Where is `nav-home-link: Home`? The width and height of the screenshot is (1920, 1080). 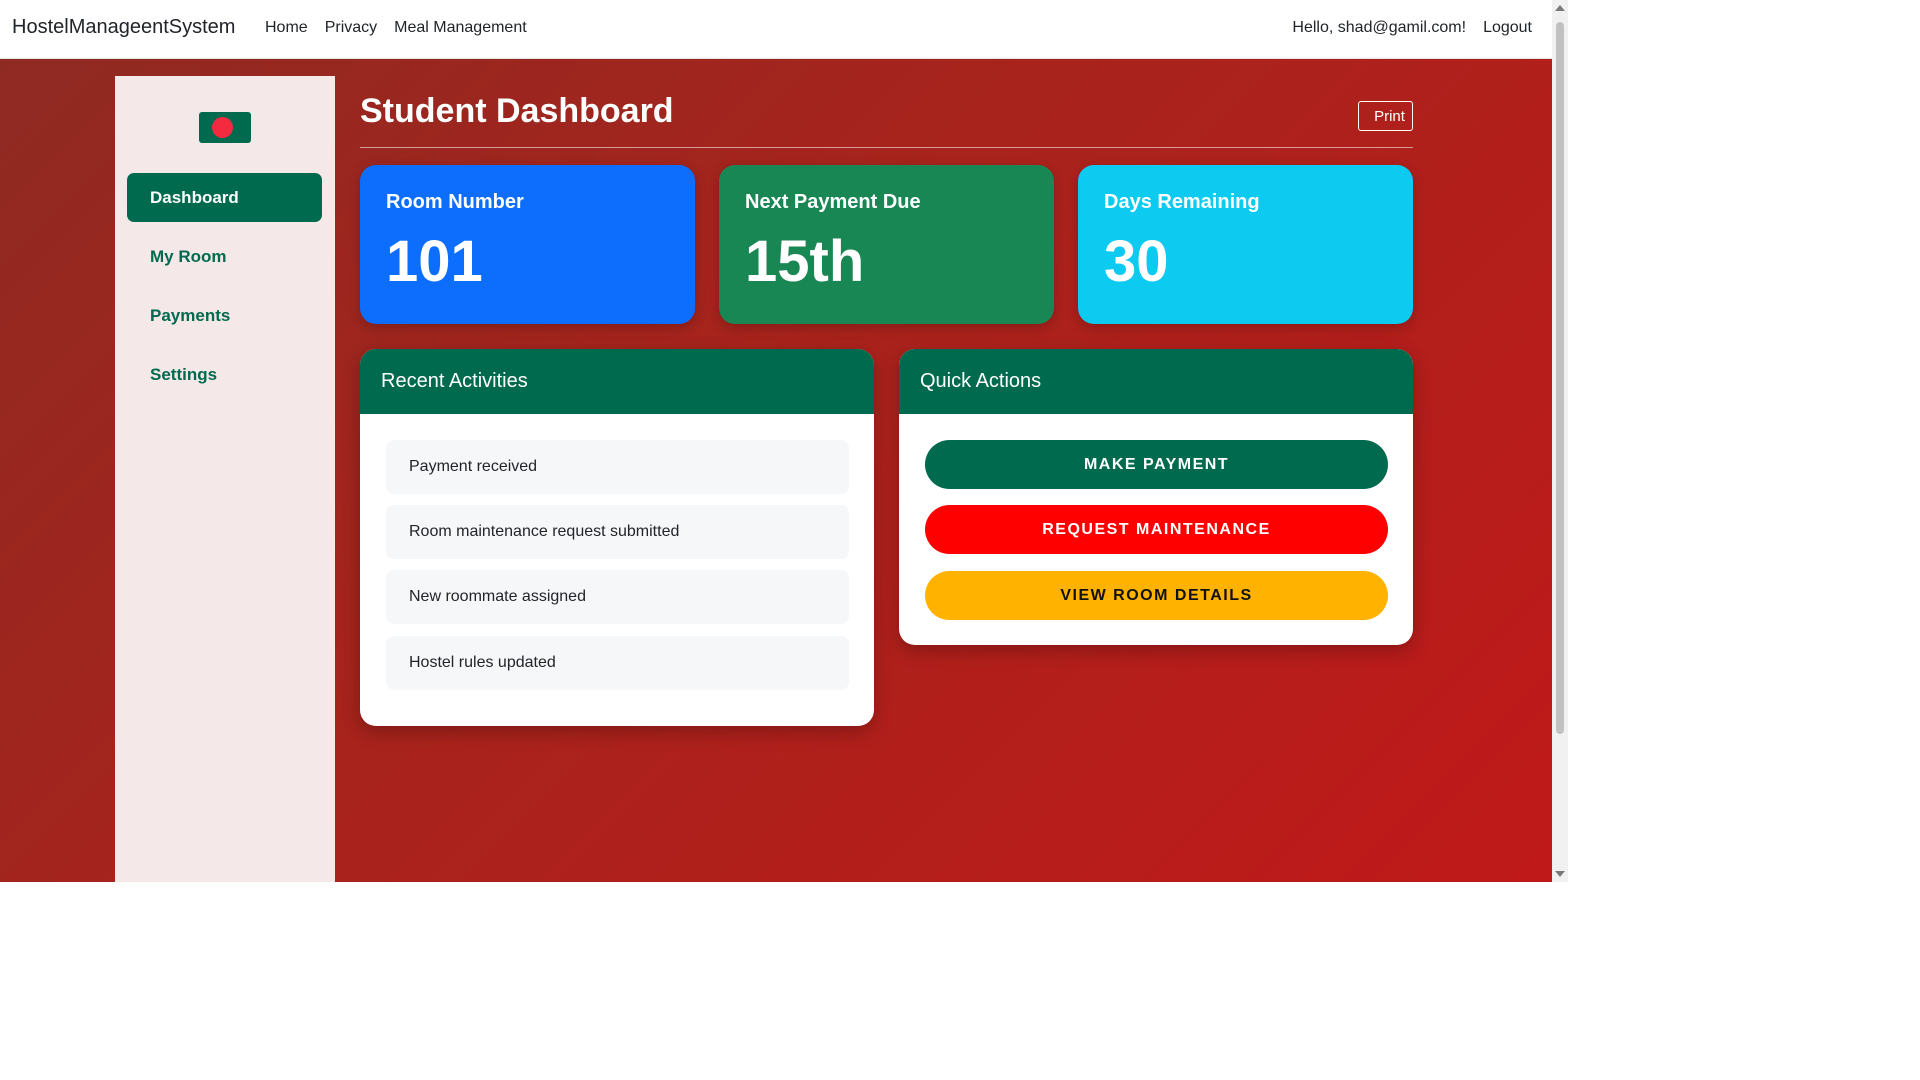 nav-home-link: Home is located at coordinates (286, 28).